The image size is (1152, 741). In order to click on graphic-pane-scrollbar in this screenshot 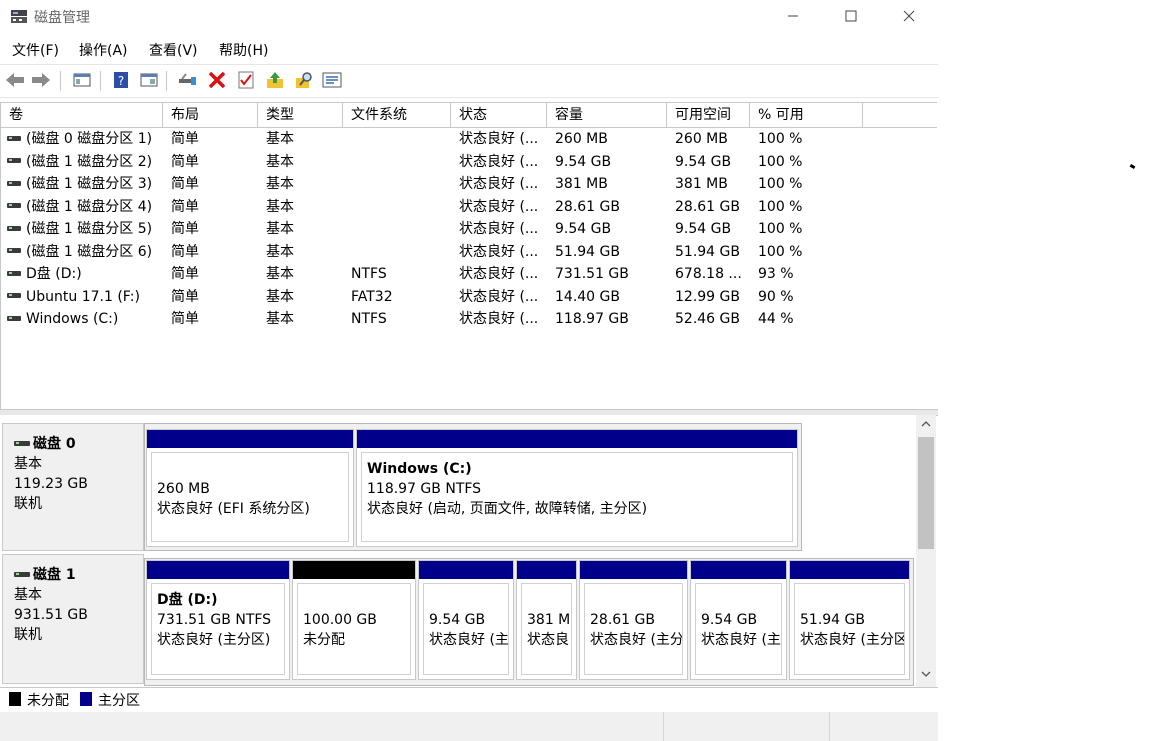, I will do `click(926, 551)`.